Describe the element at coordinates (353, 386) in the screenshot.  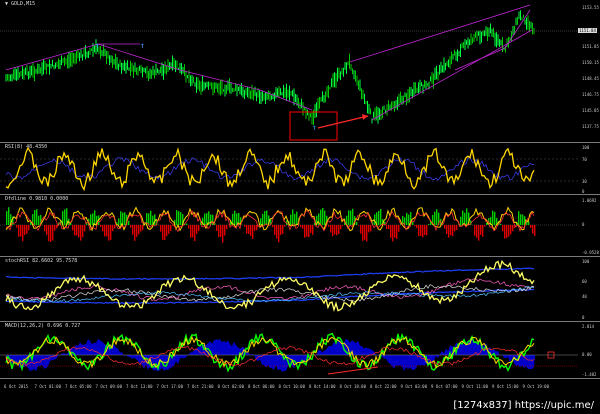
I see `time-label: 8 Oct 18:00` at that location.